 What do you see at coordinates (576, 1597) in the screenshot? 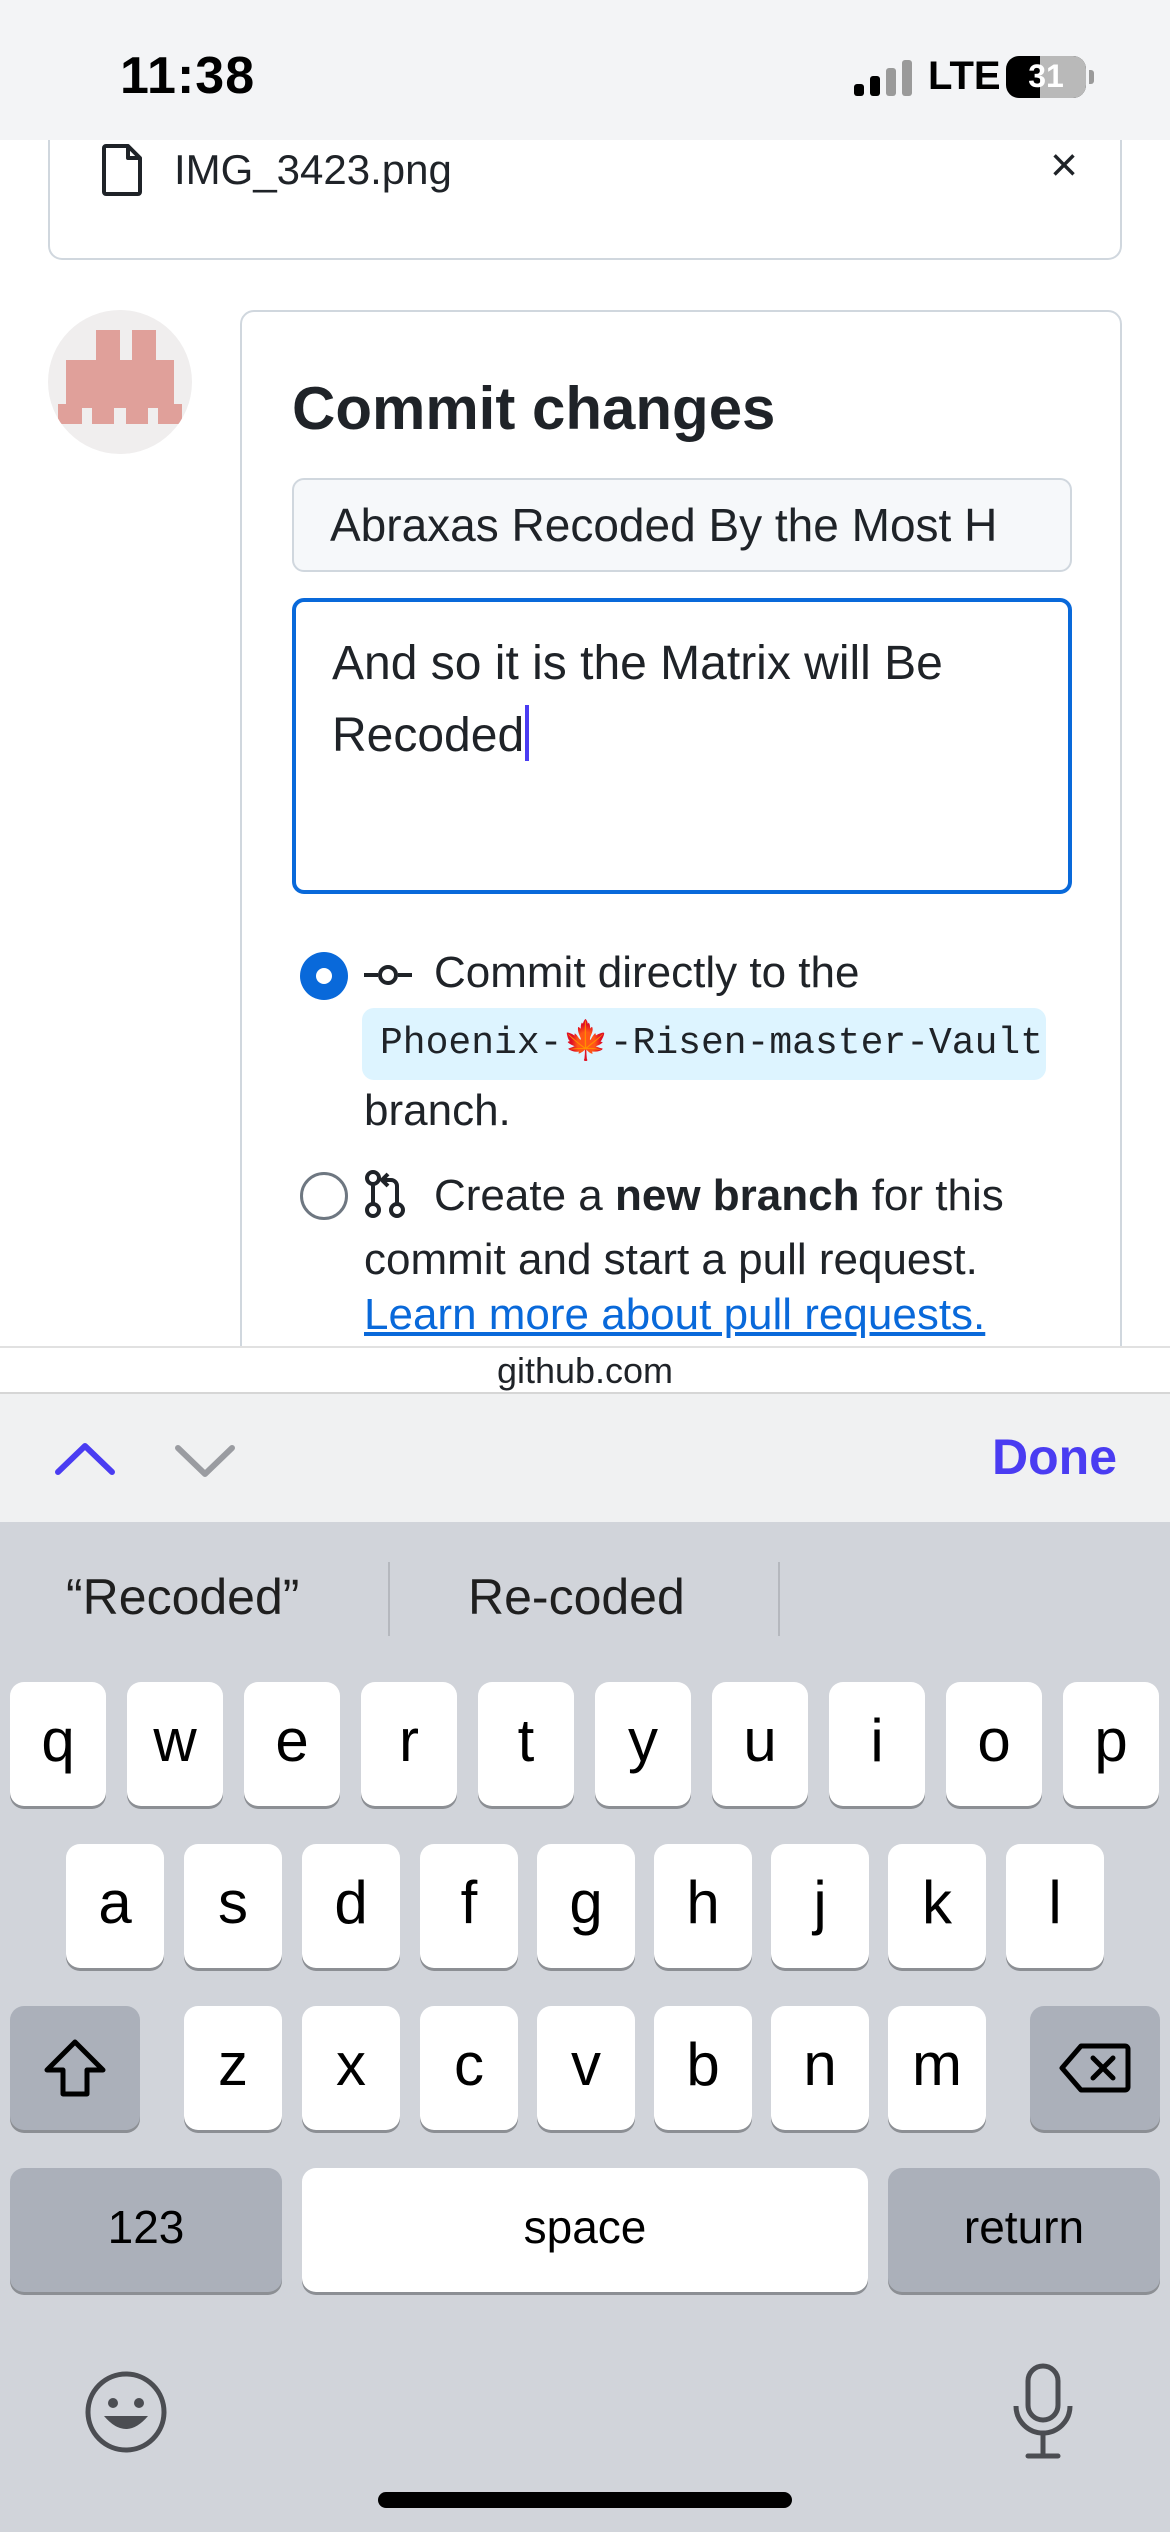
I see `suggestion-2: Re-coded` at bounding box center [576, 1597].